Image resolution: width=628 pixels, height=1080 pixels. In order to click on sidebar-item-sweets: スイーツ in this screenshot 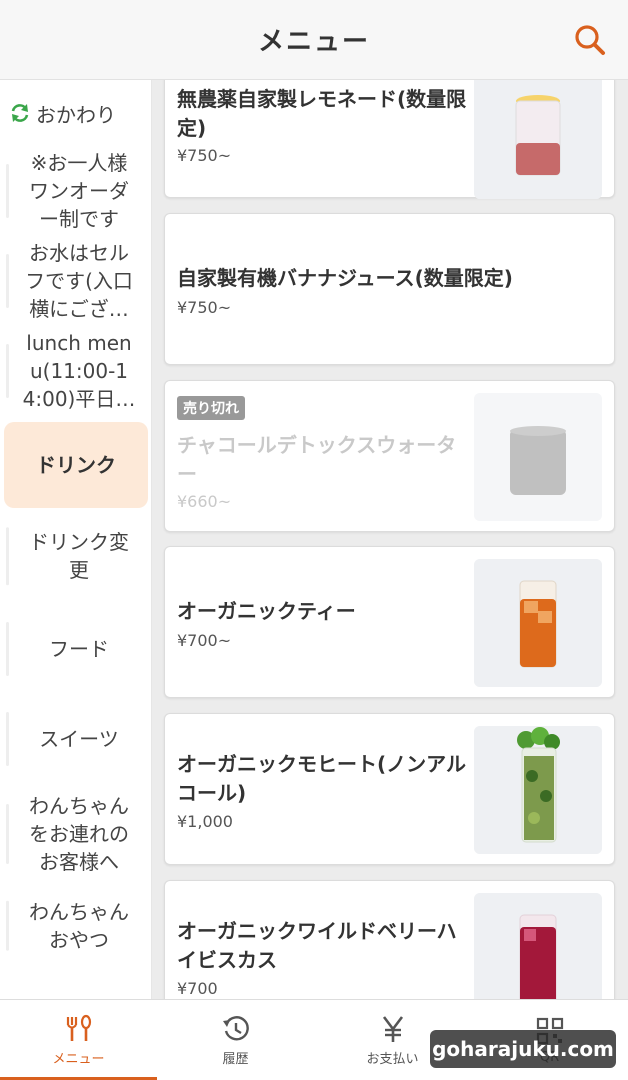, I will do `click(75, 739)`.